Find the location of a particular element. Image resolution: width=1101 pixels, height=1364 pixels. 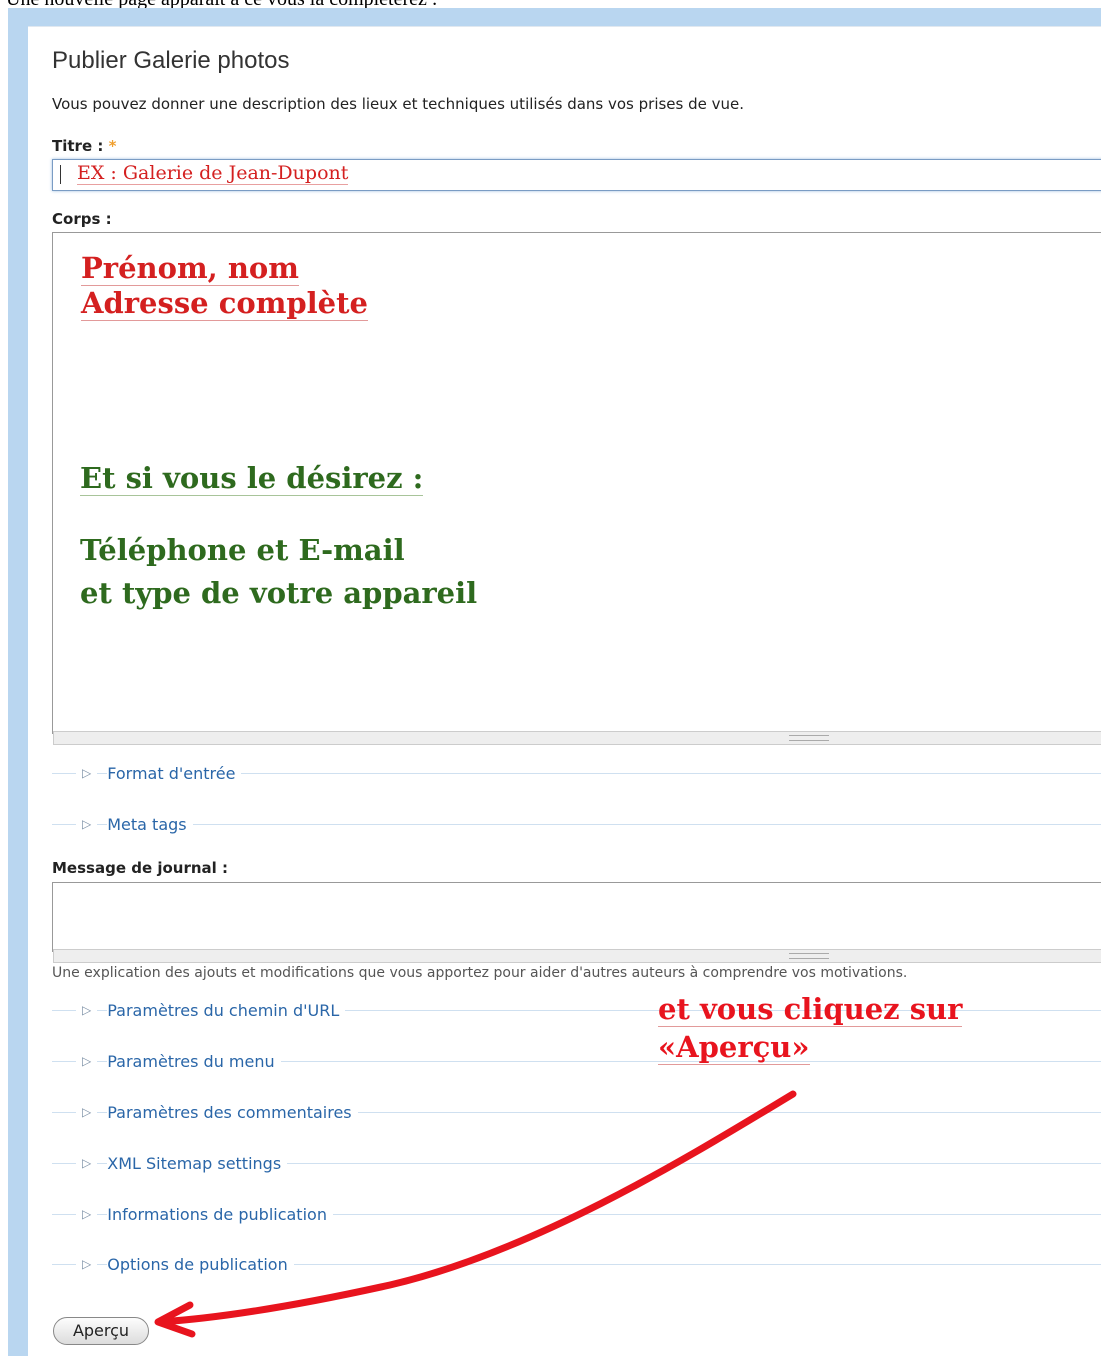

annotation-arrow is located at coordinates (475, 1214).